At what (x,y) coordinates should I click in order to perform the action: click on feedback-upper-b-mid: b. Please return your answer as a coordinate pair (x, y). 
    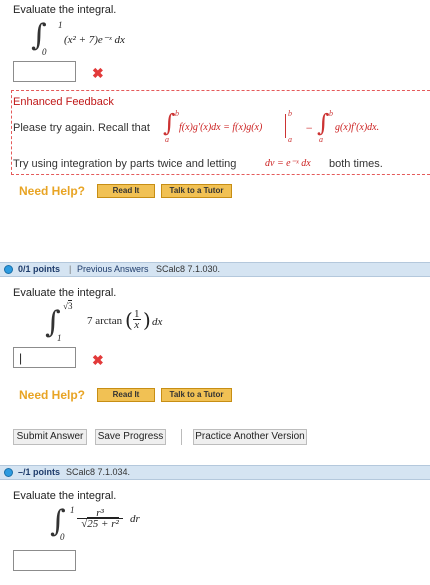
    Looking at the image, I should click on (290, 113).